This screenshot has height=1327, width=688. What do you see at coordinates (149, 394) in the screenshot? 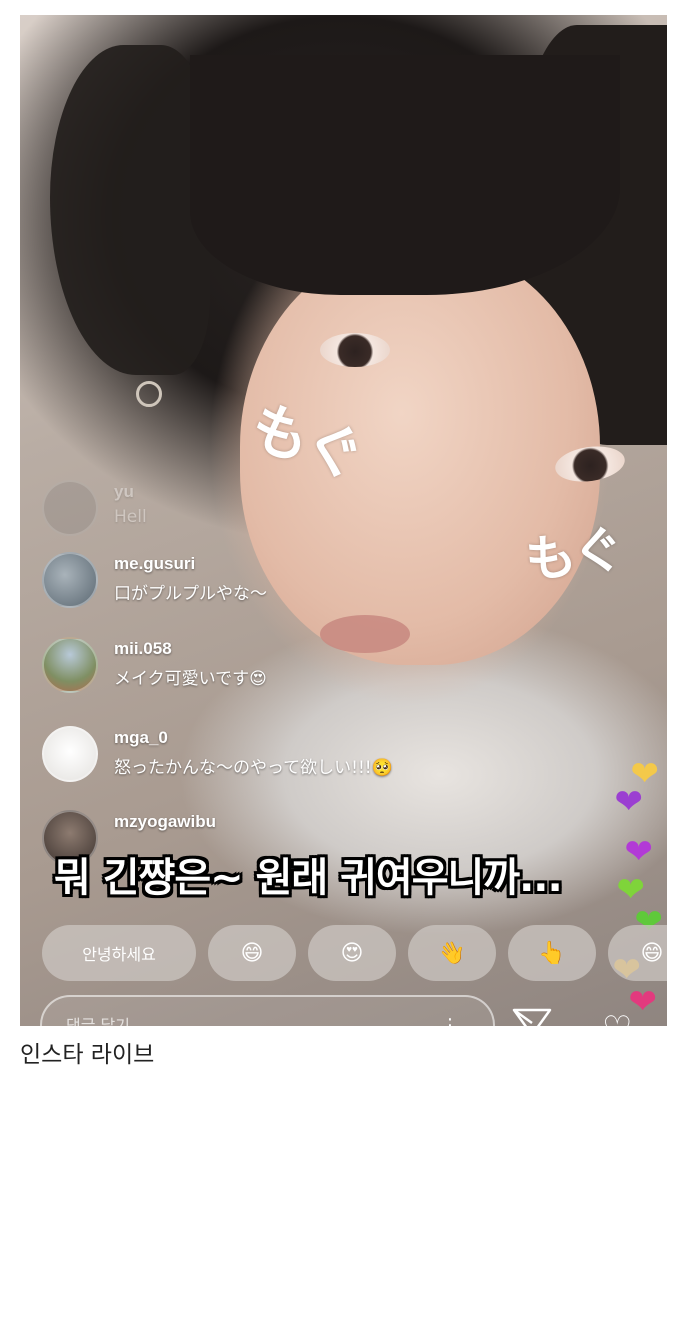
I see `earring` at bounding box center [149, 394].